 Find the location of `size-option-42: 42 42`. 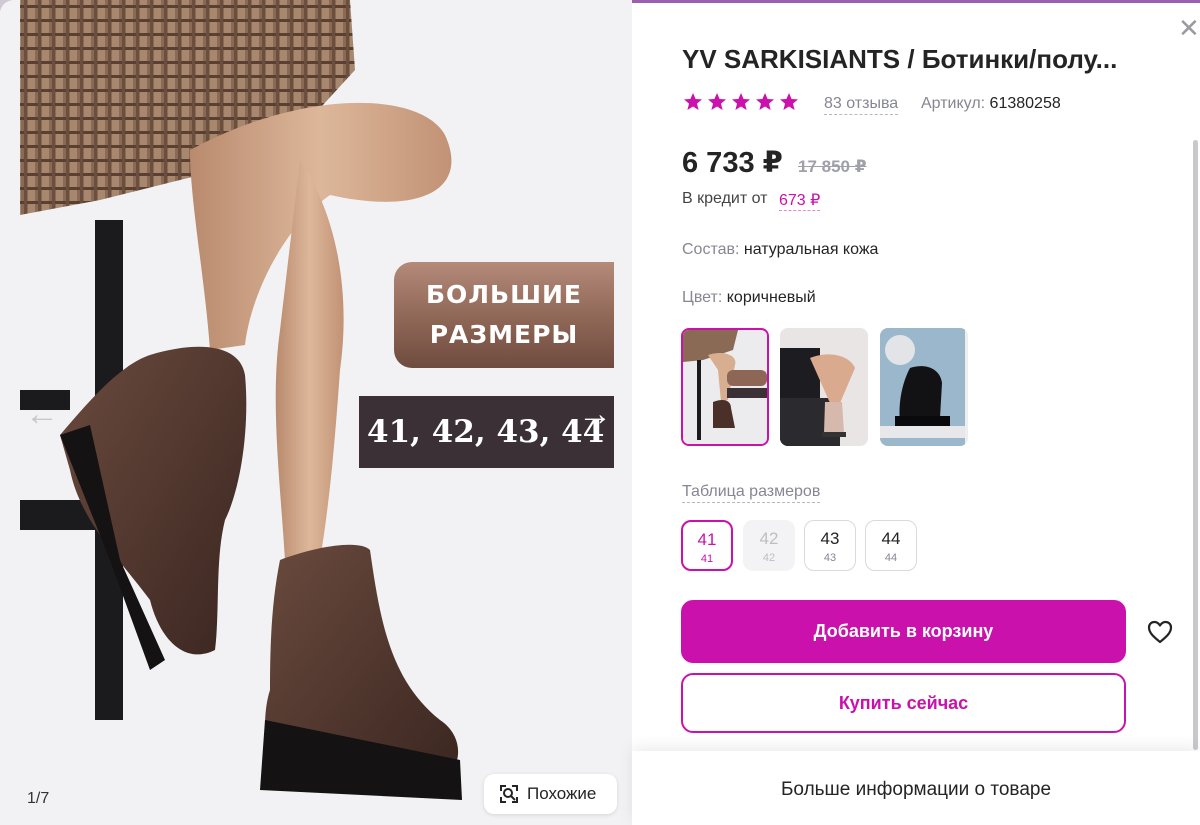

size-option-42: 42 42 is located at coordinates (769, 545).